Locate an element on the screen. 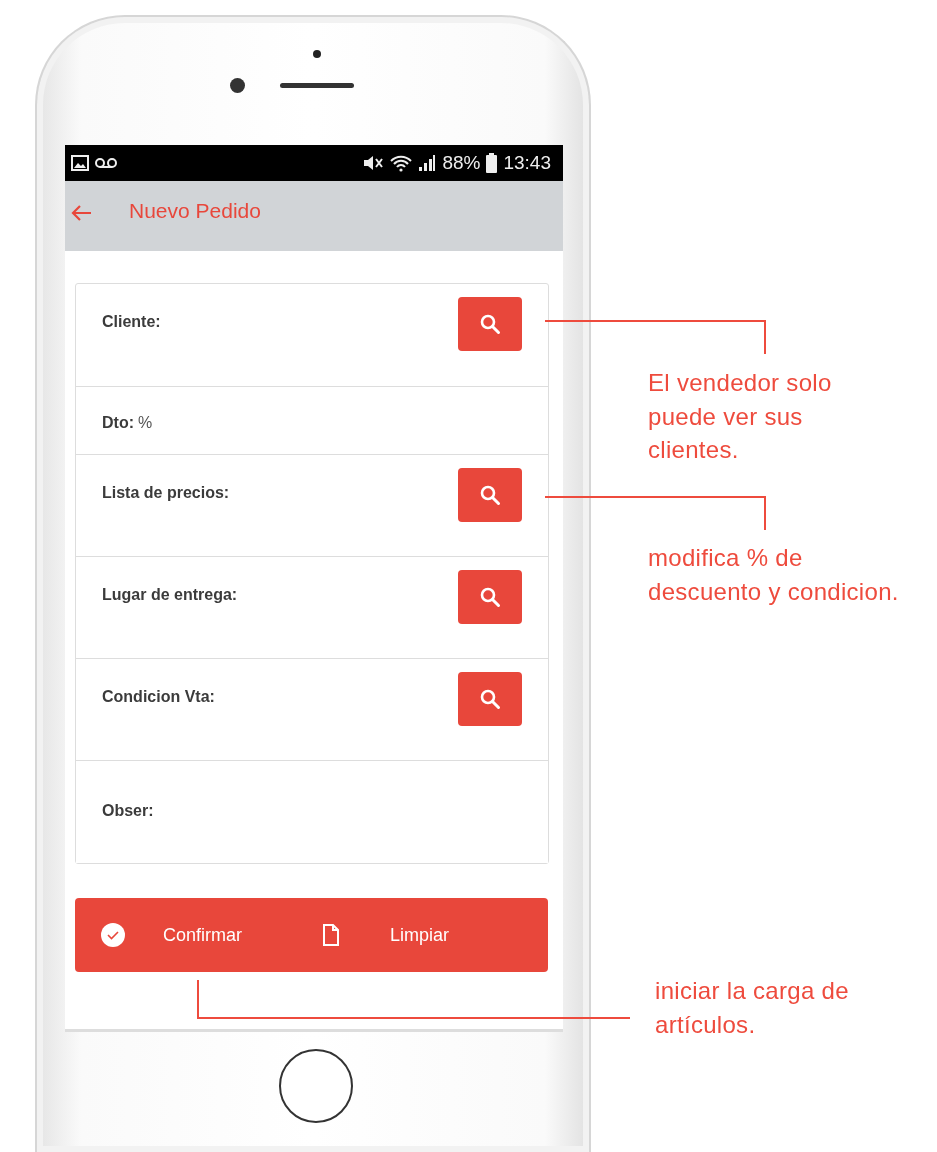  annotation-note: modifica % de descuento y condicion. is located at coordinates (773, 575).